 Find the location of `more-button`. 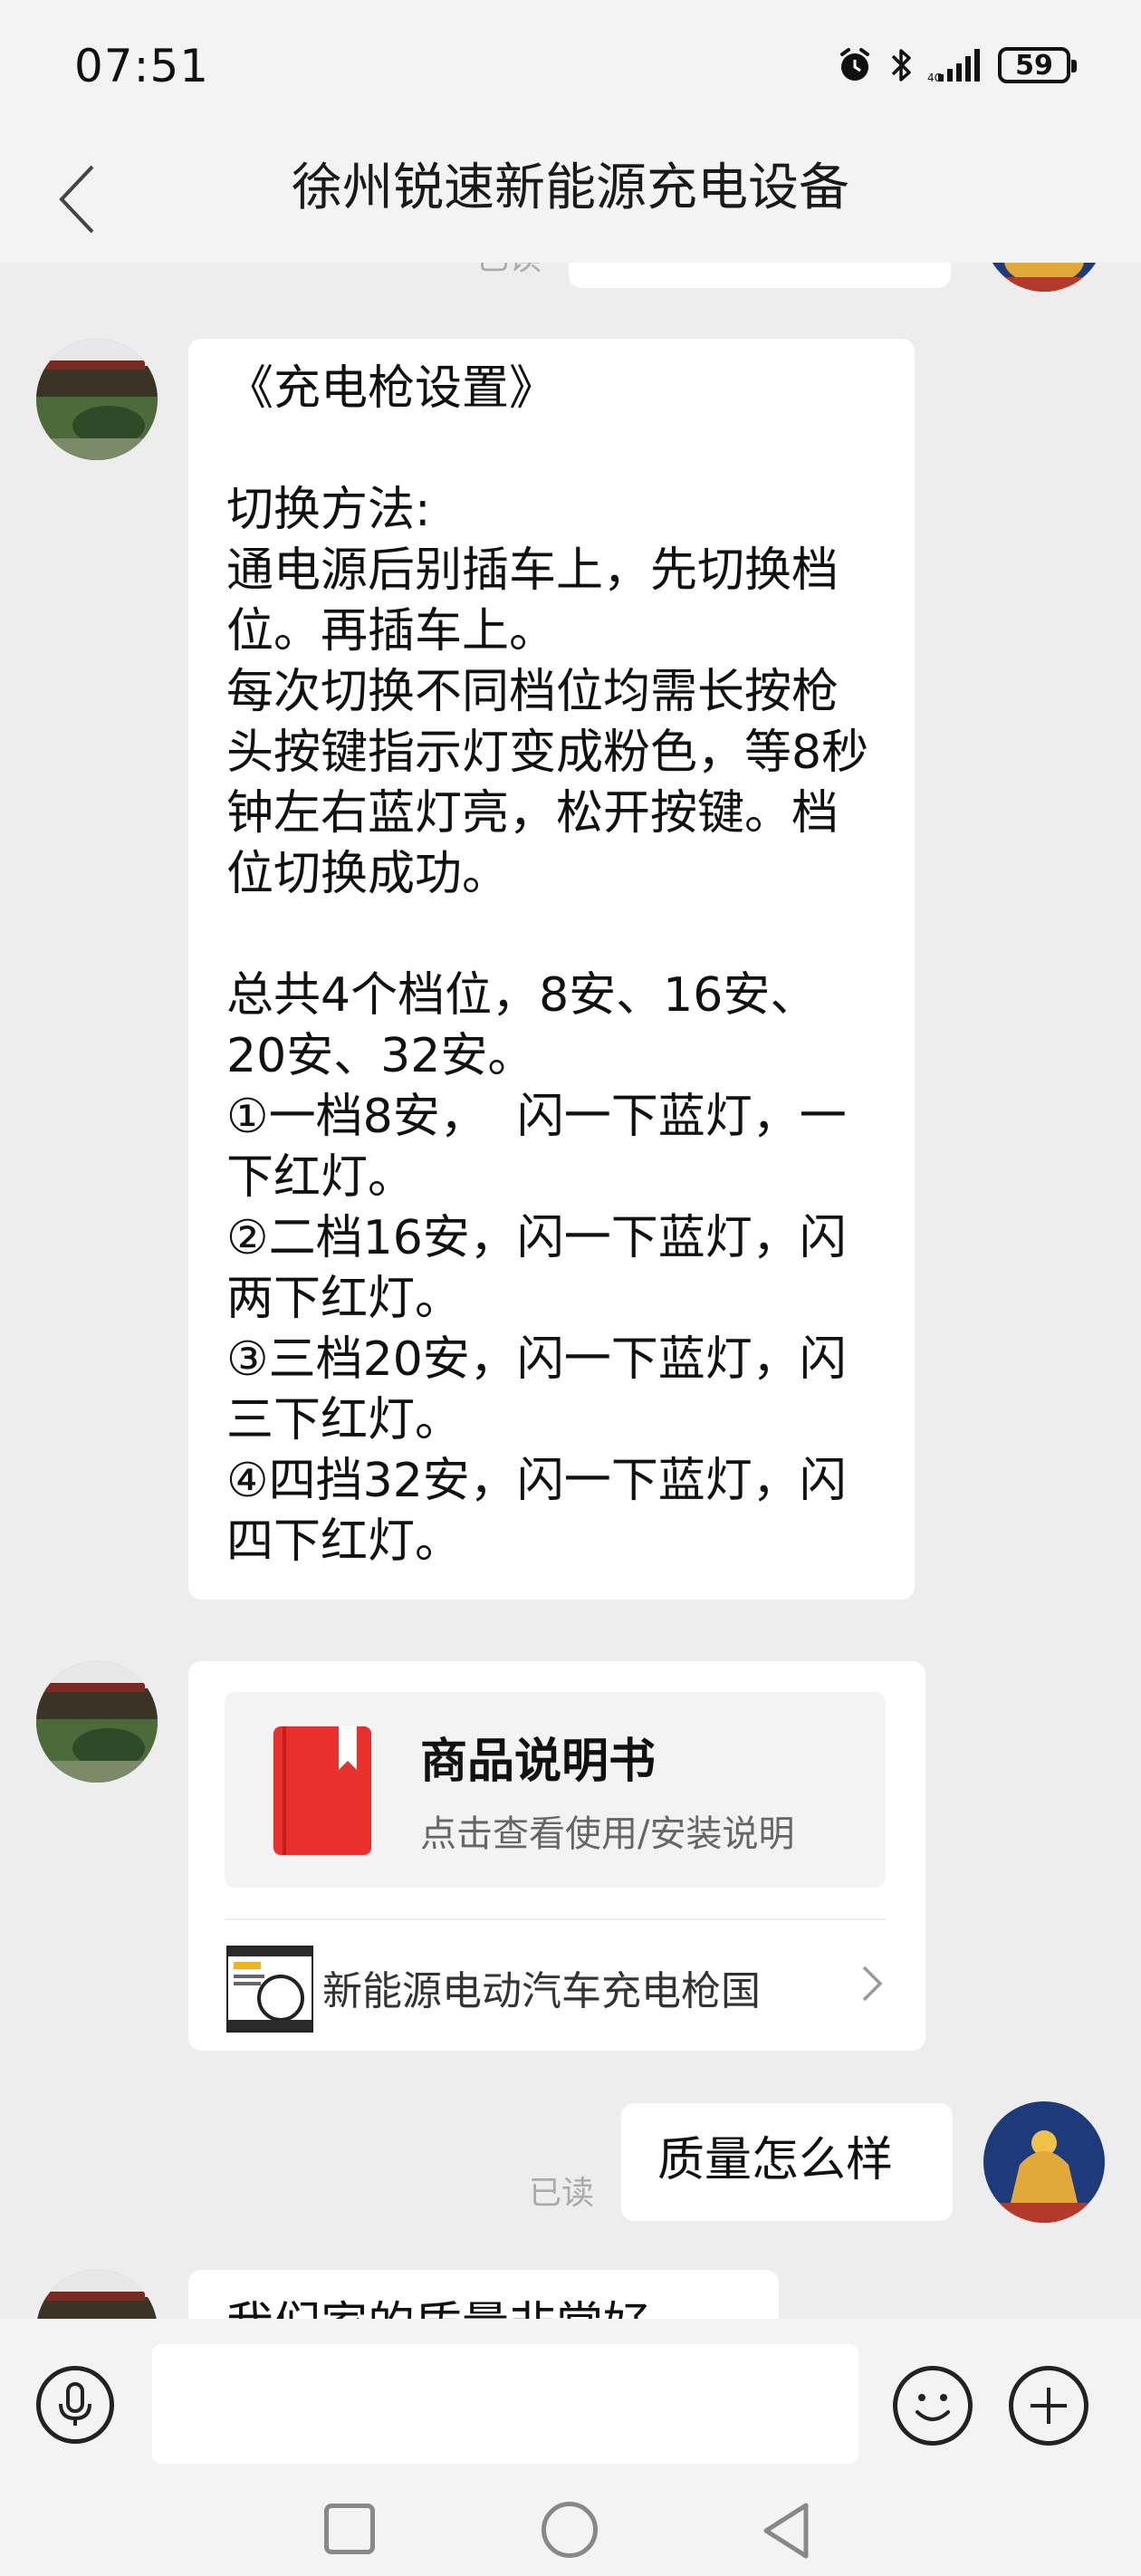

more-button is located at coordinates (1048, 2406).